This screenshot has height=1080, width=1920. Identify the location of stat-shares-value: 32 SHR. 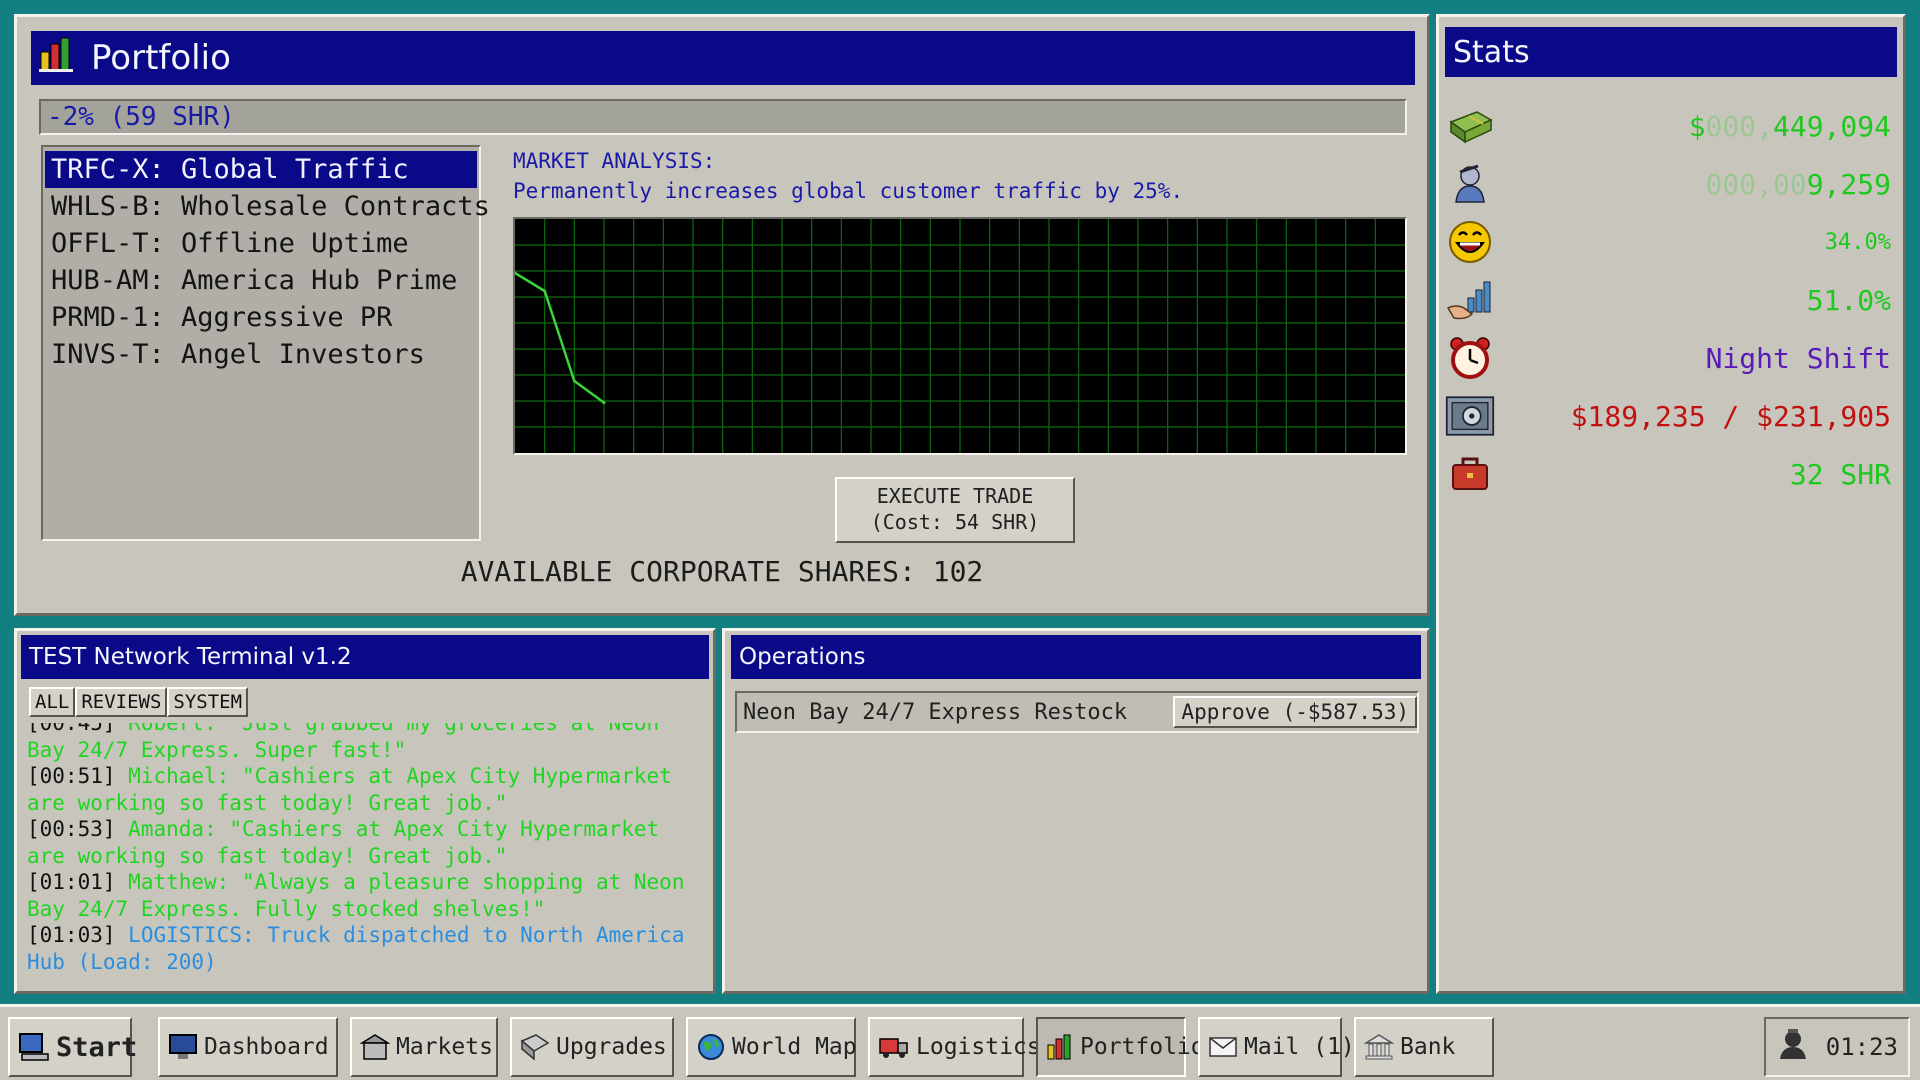
(1840, 474).